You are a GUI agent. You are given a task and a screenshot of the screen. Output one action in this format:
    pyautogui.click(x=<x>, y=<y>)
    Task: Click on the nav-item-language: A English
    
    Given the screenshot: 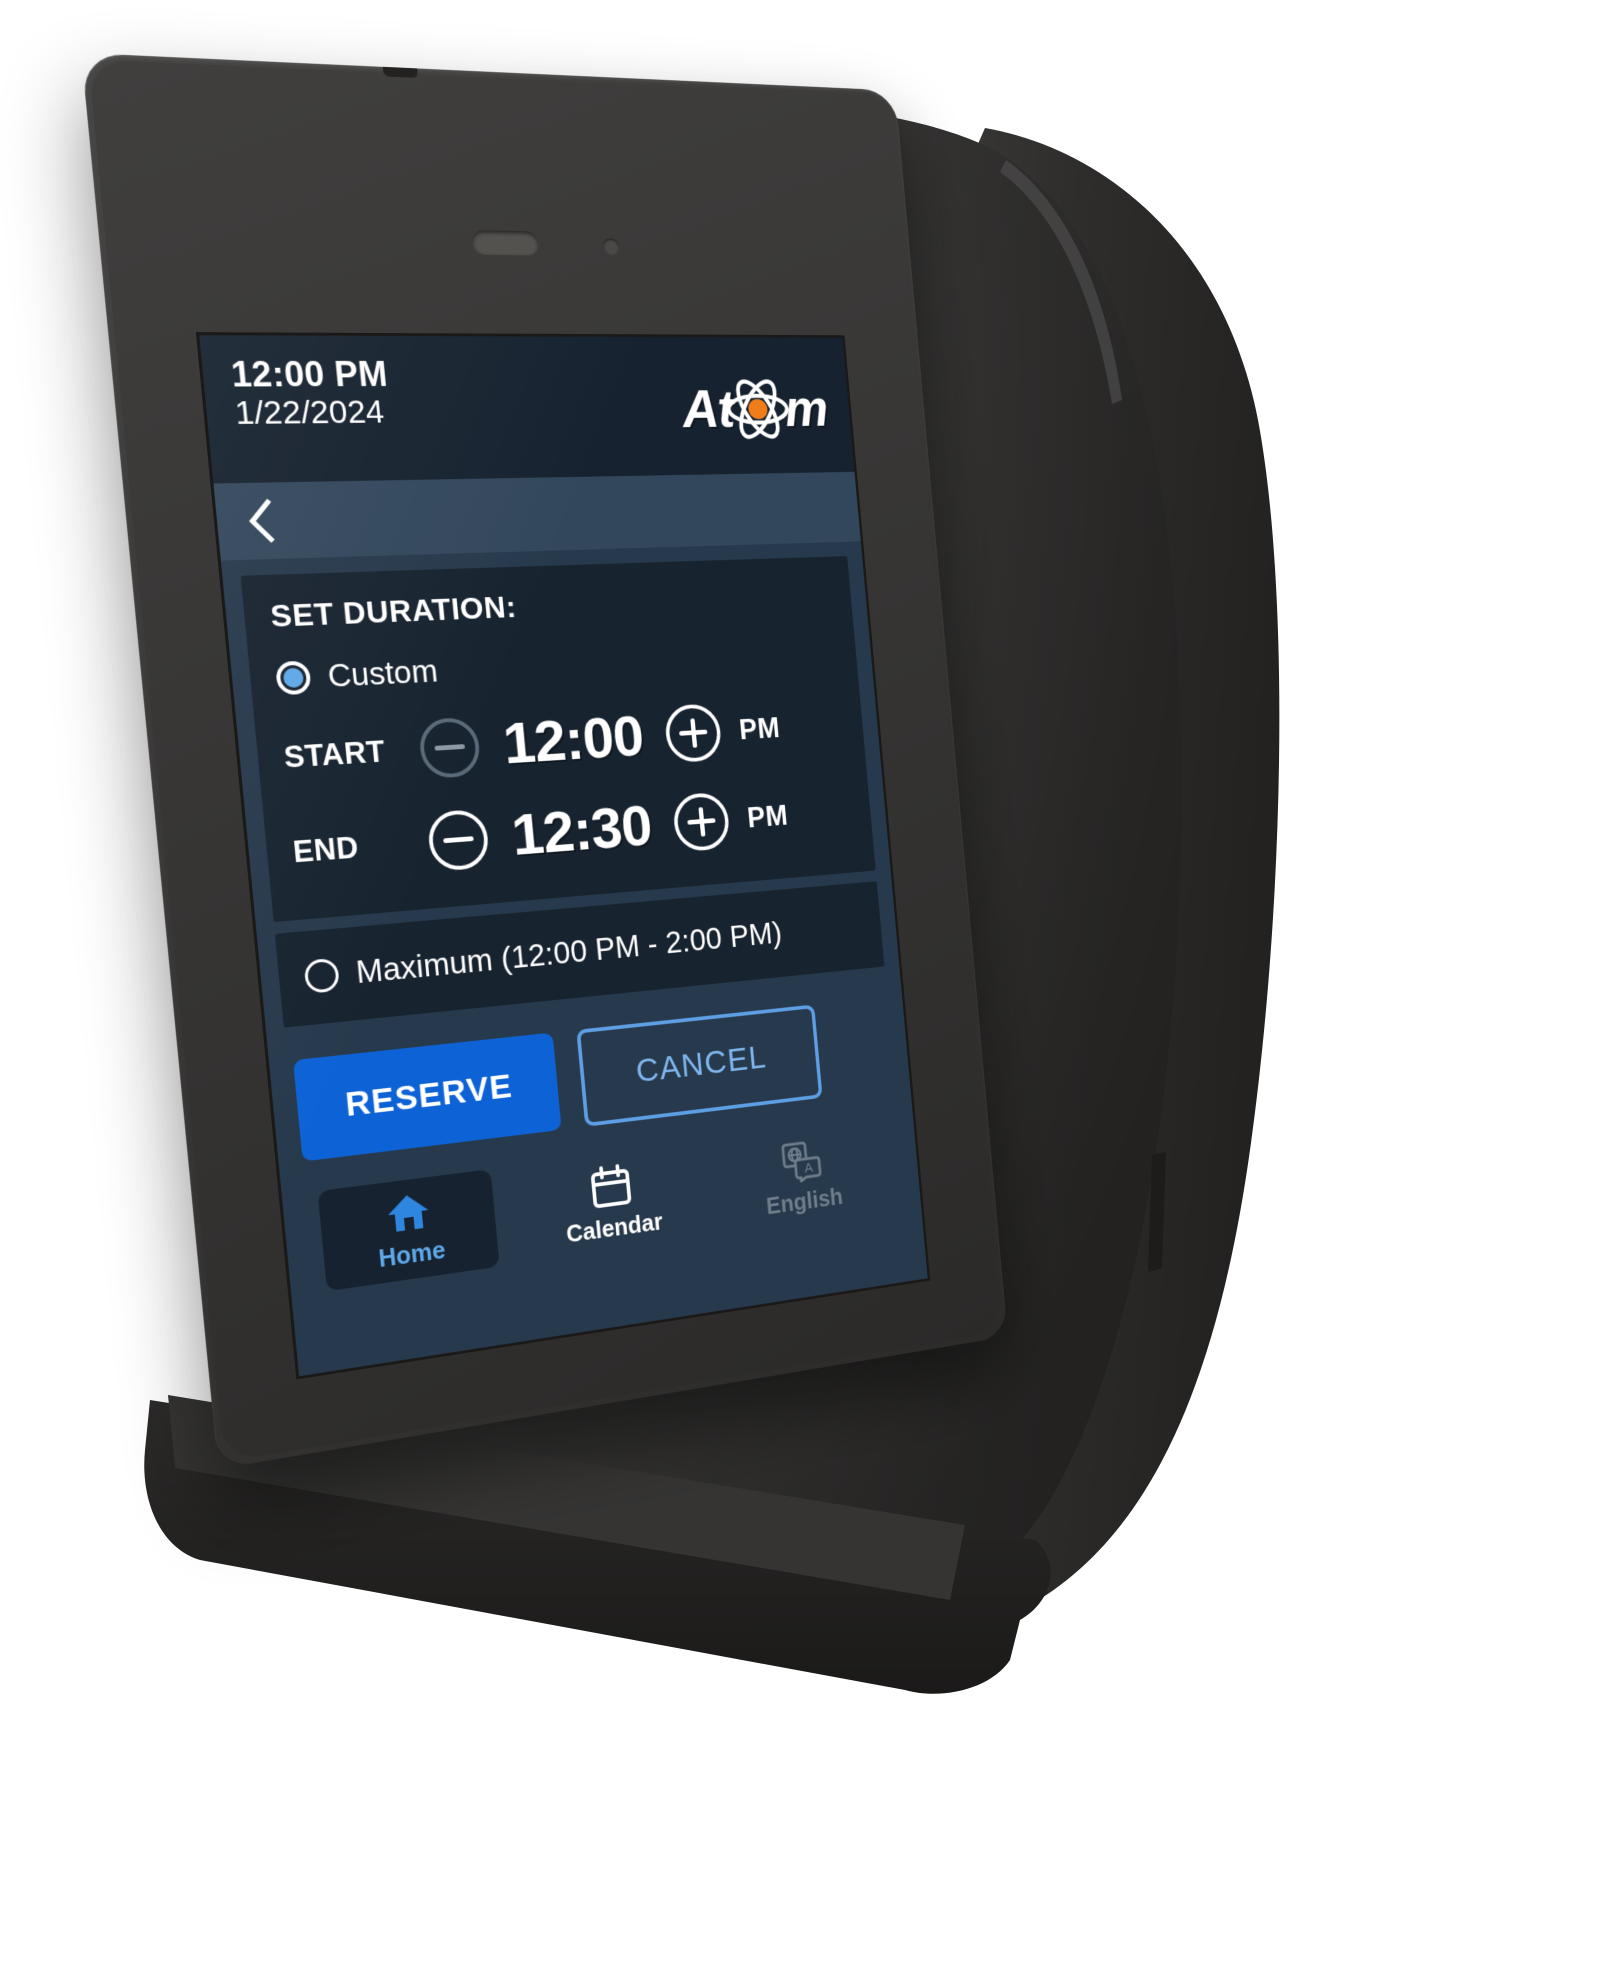 What is the action you would take?
    pyautogui.click(x=801, y=1173)
    